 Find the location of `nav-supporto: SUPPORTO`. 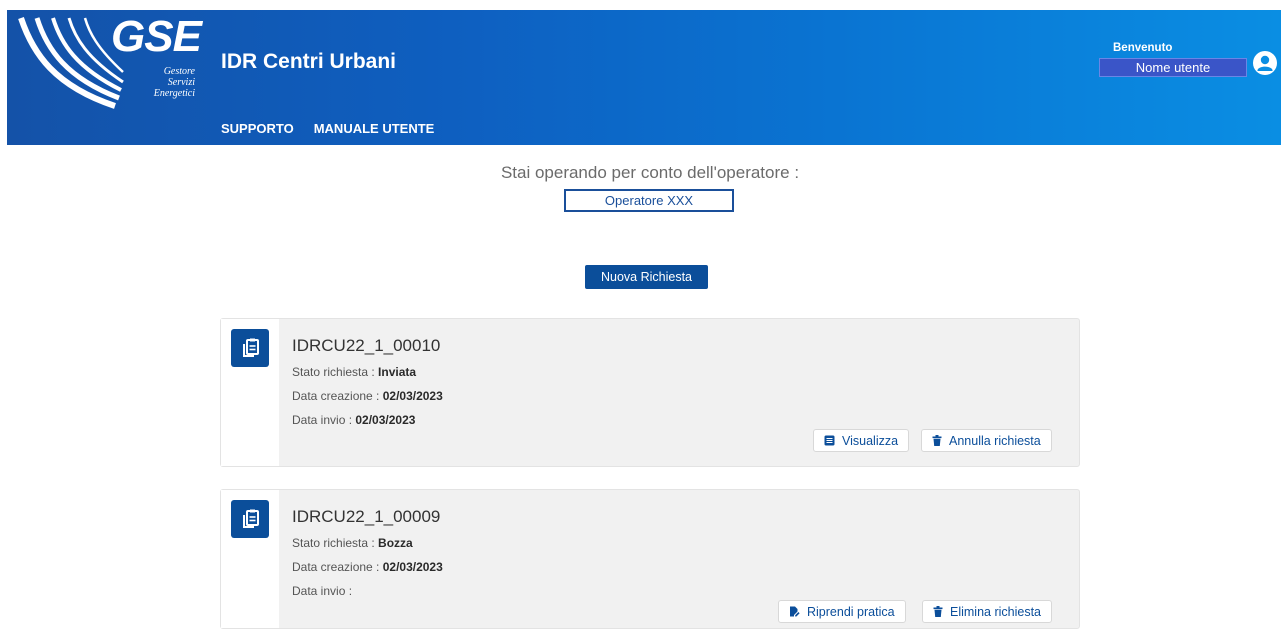

nav-supporto: SUPPORTO is located at coordinates (257, 128).